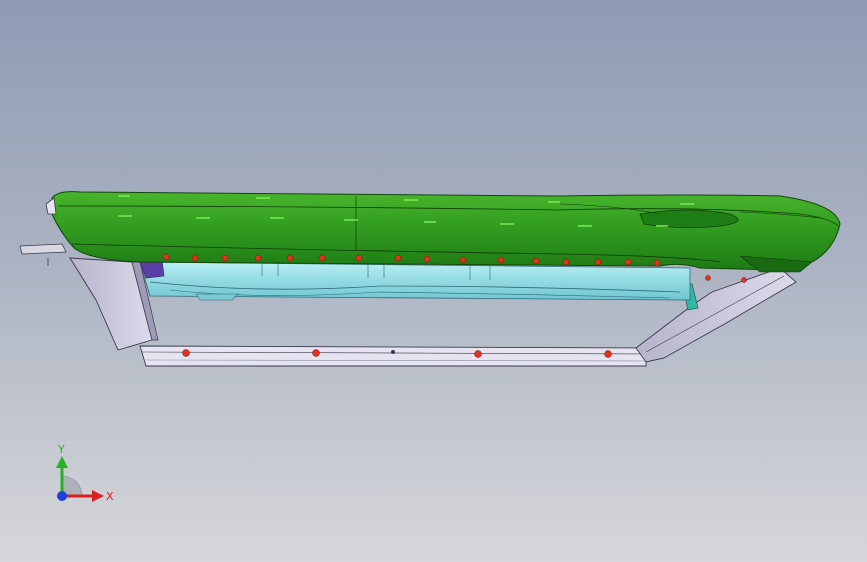 Image resolution: width=867 pixels, height=562 pixels. What do you see at coordinates (62, 496) in the screenshot?
I see `z-axis-icon` at bounding box center [62, 496].